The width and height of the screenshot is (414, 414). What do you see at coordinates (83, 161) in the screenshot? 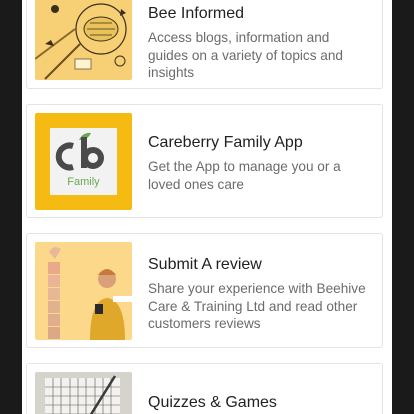
I see `careberry-app-thumbnail: Family` at bounding box center [83, 161].